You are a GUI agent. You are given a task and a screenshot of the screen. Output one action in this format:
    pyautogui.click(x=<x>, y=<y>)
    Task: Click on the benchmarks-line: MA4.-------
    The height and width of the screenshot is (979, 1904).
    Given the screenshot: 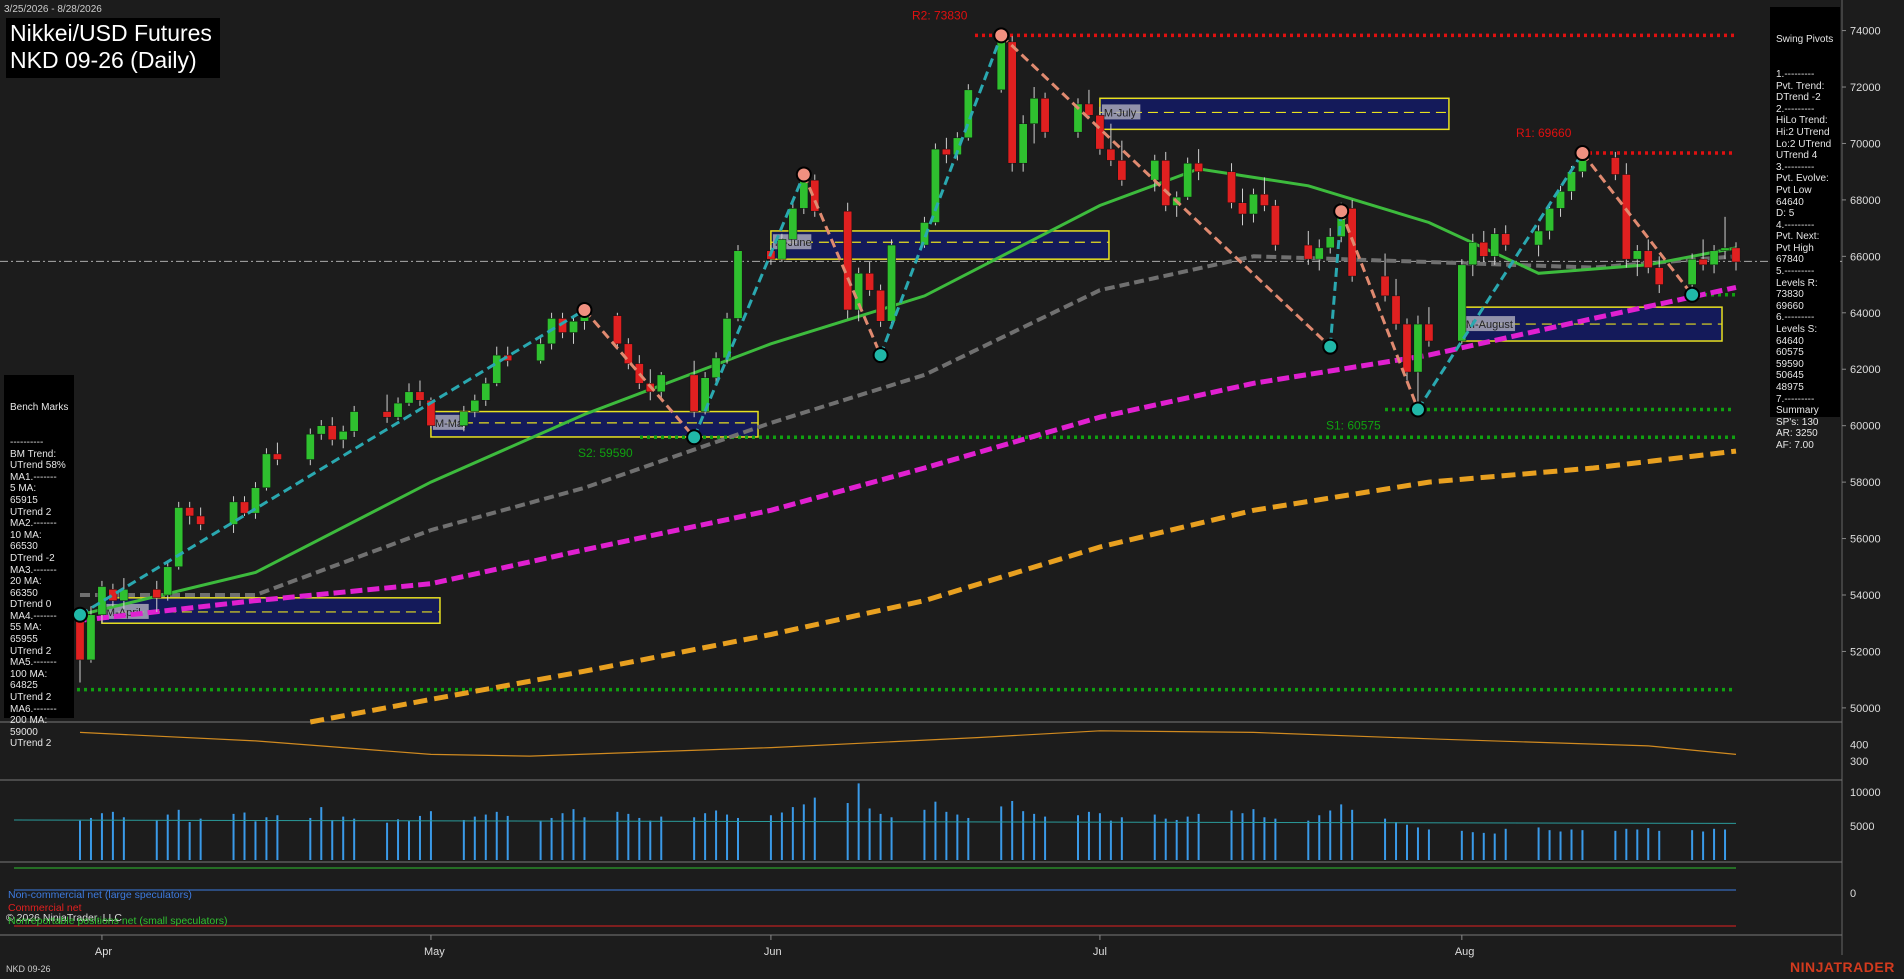 What is the action you would take?
    pyautogui.click(x=33, y=616)
    